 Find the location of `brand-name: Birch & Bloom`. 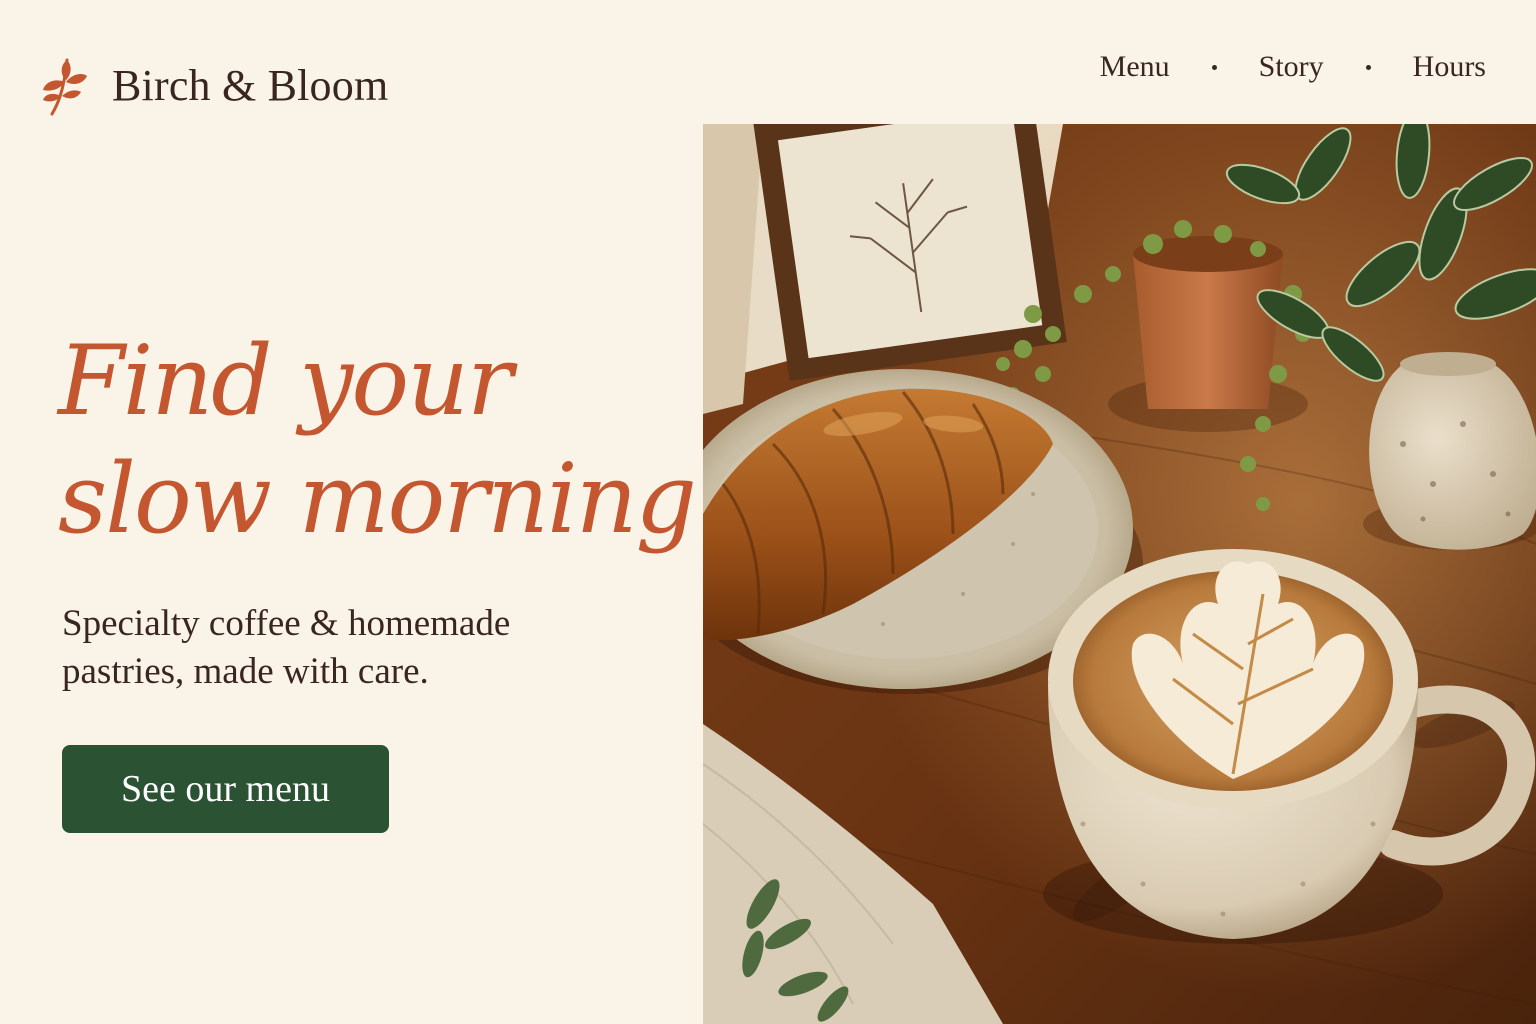

brand-name: Birch & Bloom is located at coordinates (250, 85).